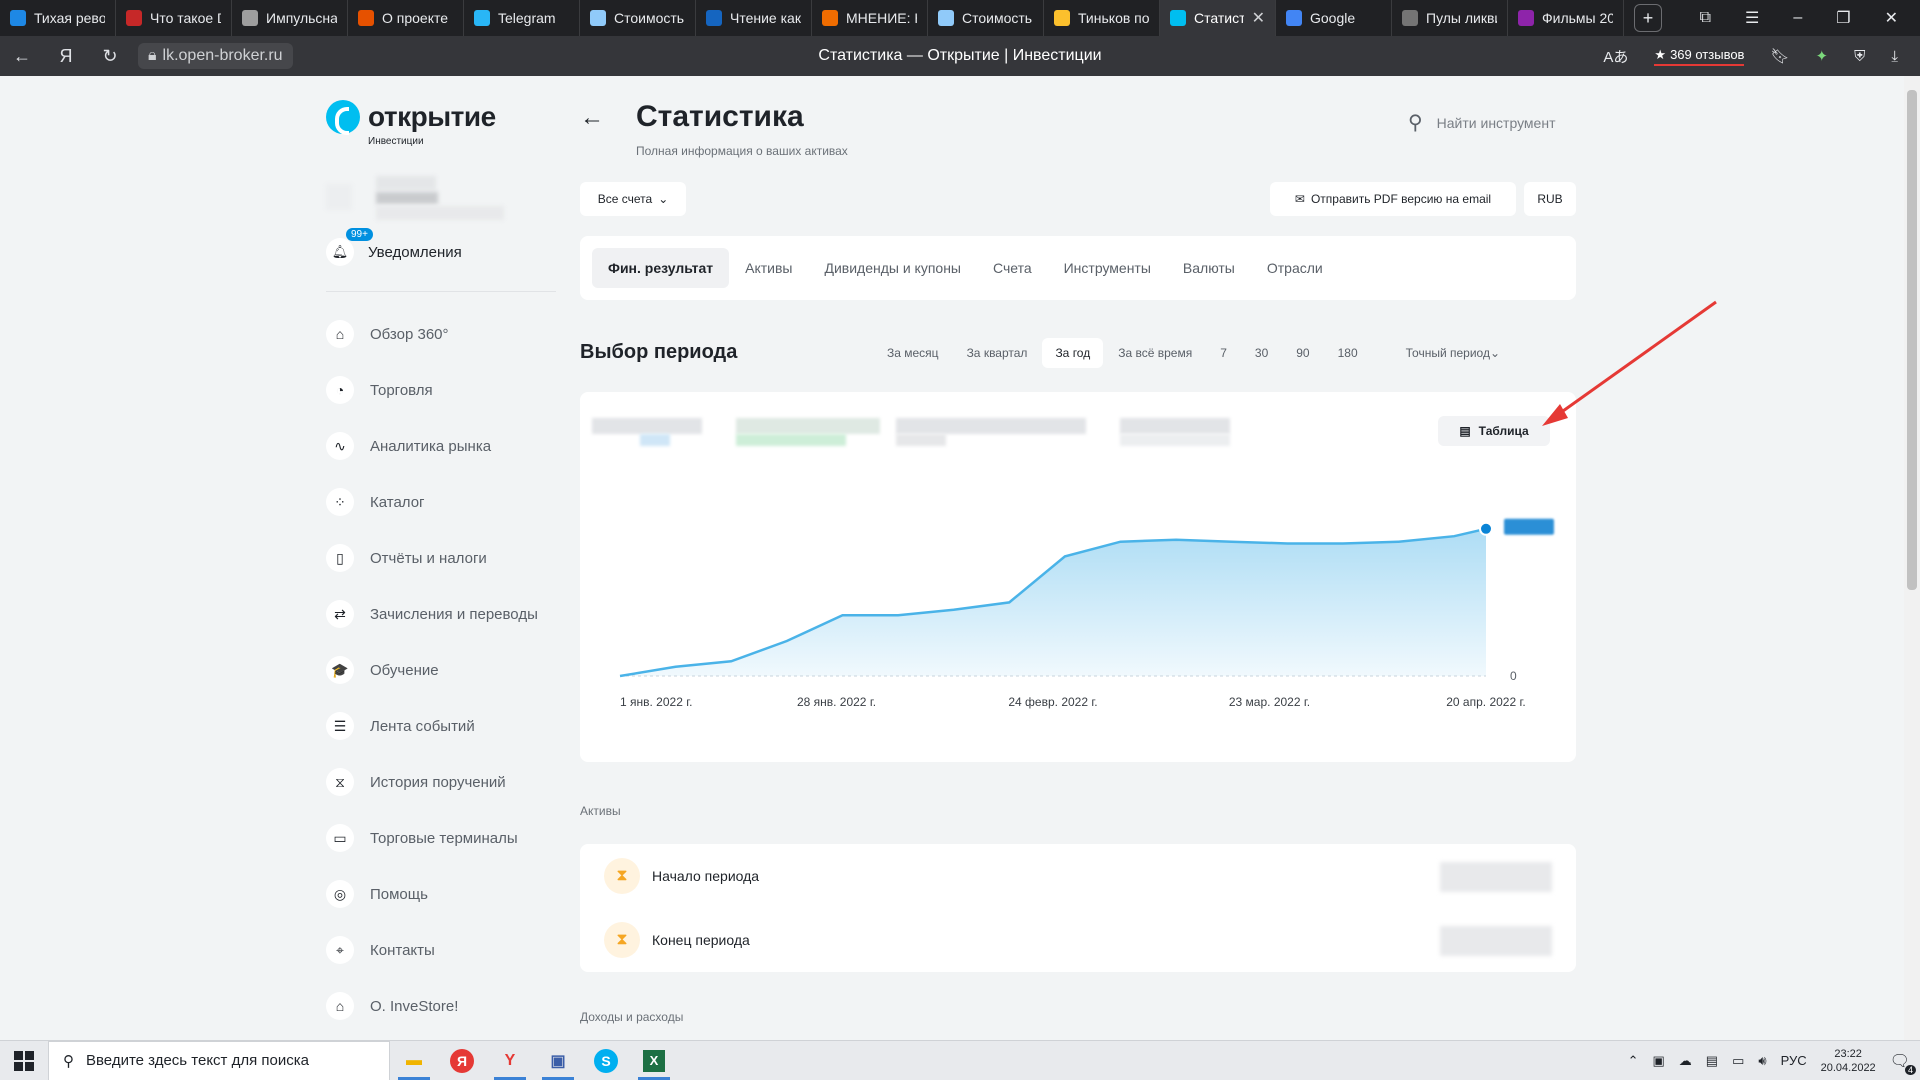 The width and height of the screenshot is (1920, 1080). What do you see at coordinates (22, 56) in the screenshot?
I see `back-icon: ←` at bounding box center [22, 56].